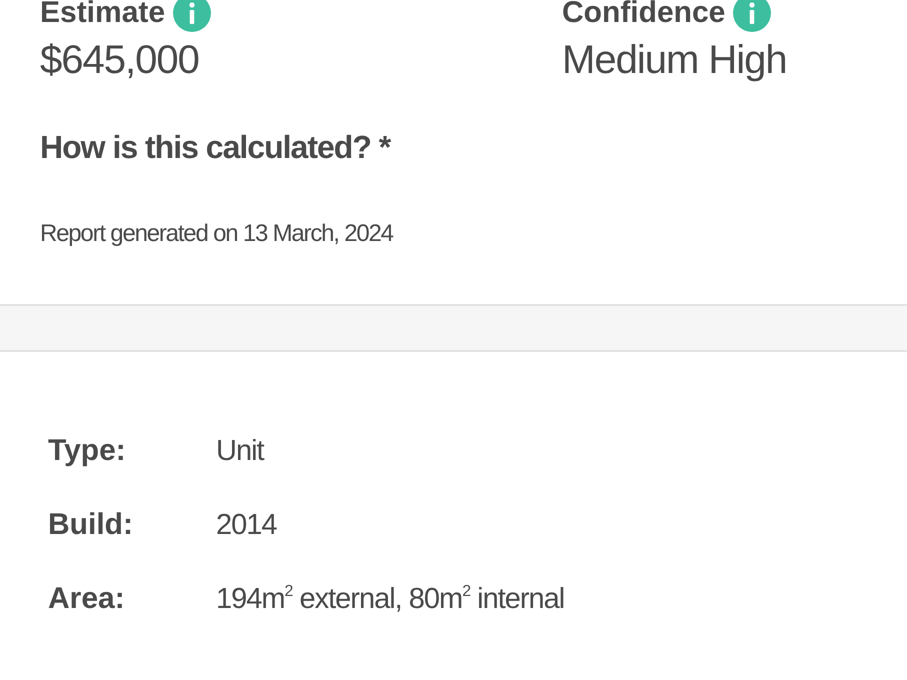 This screenshot has height=680, width=907. I want to click on detail-label: Type:, so click(87, 451).